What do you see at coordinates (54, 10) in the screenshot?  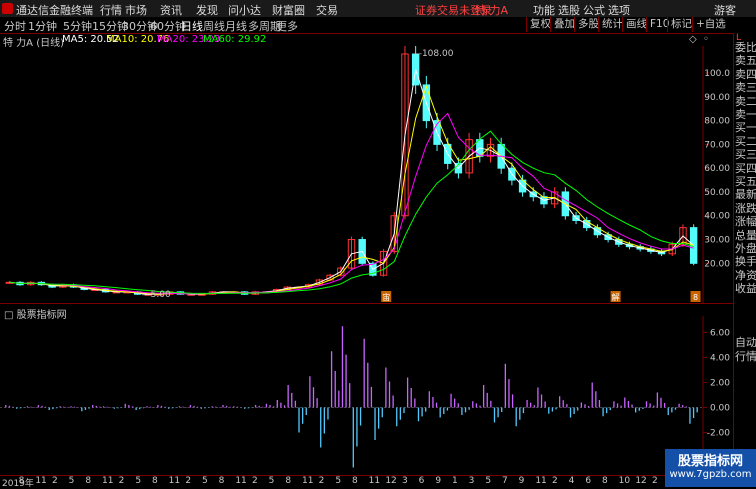 I see `app-name: 通达信金融终端` at bounding box center [54, 10].